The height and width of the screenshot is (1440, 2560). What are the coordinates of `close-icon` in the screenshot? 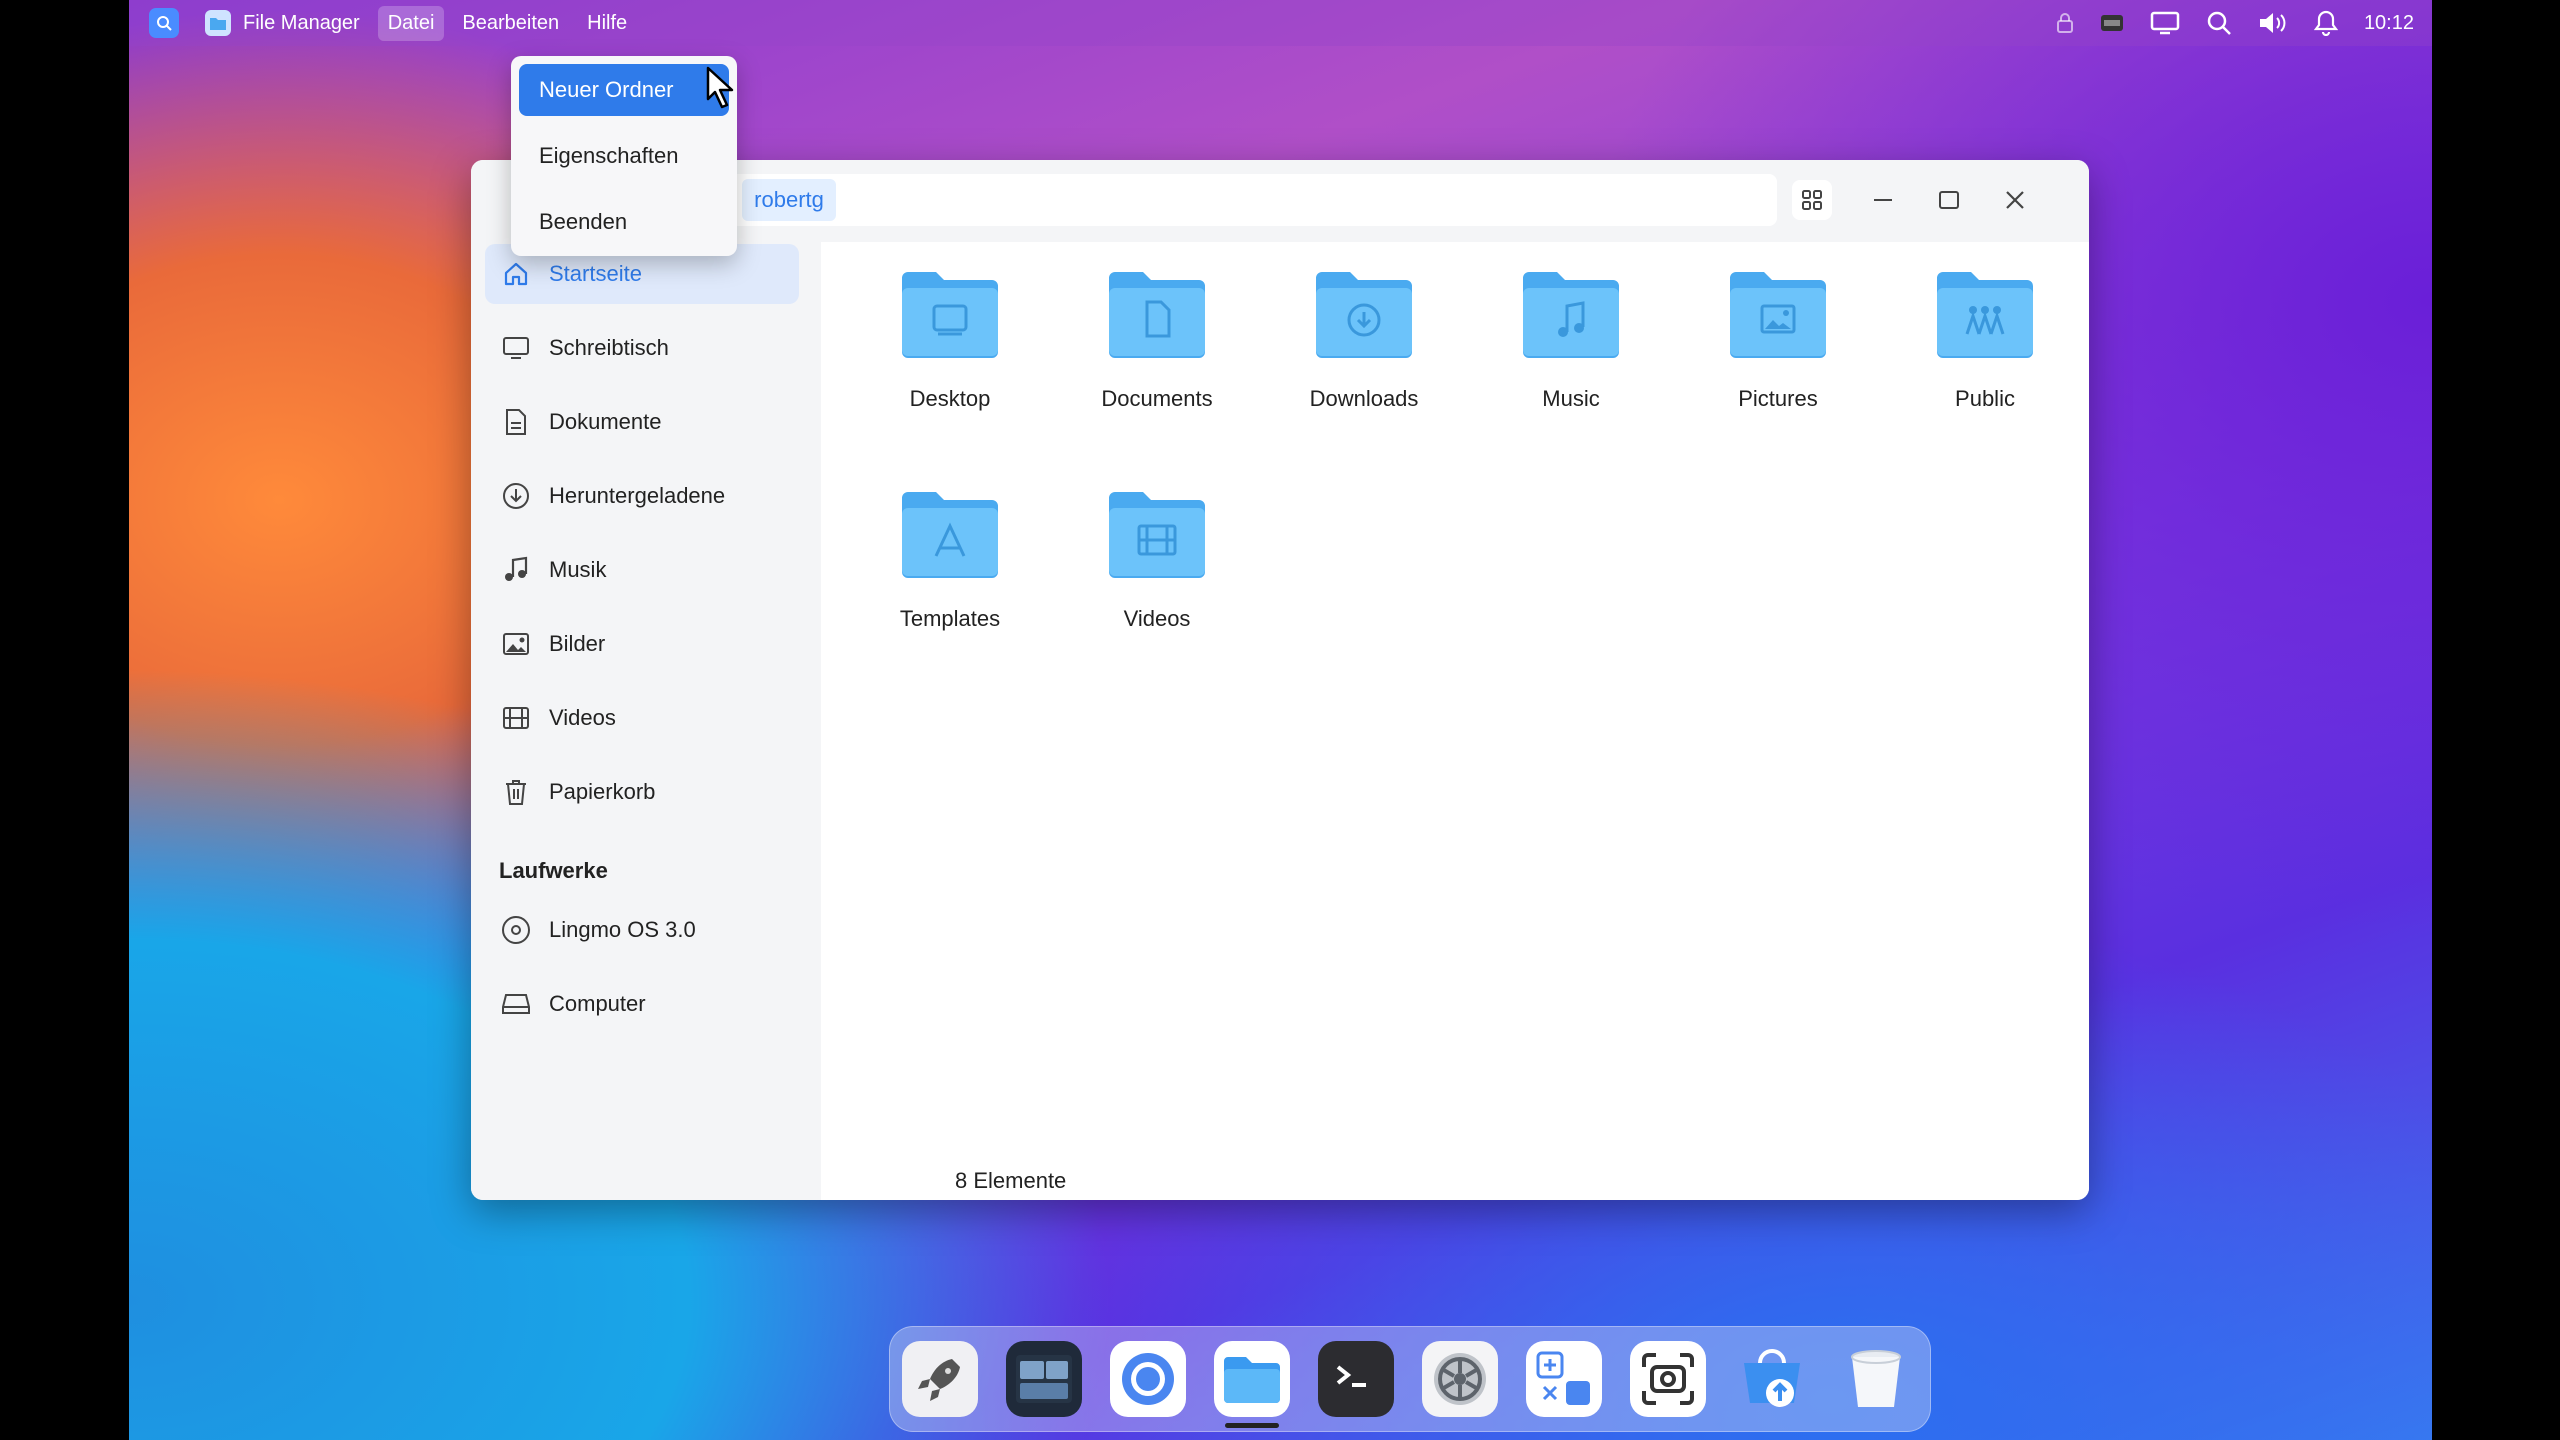 It's located at (2015, 200).